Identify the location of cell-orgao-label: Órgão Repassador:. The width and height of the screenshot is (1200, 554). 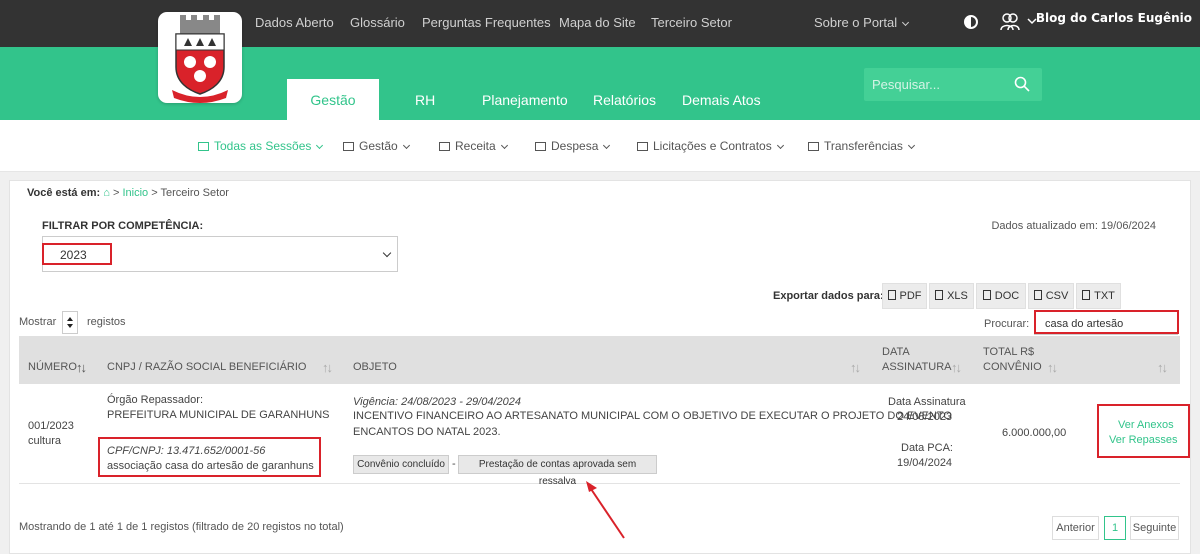
(155, 400).